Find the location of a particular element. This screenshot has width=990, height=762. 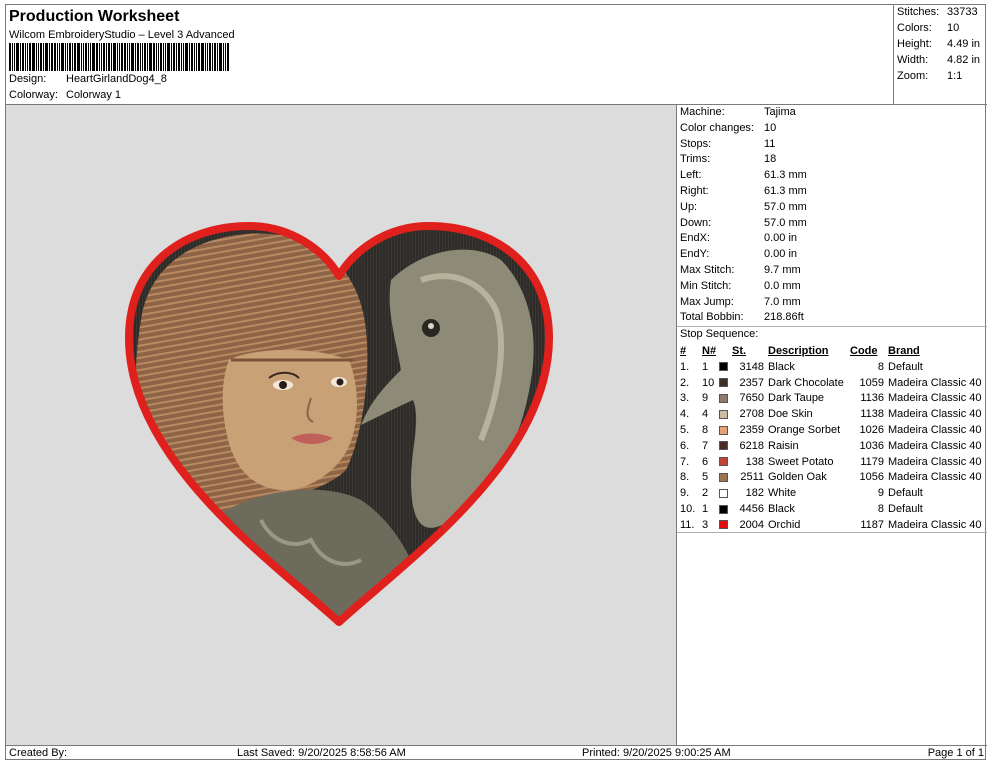

info-row: EndX: 0.00 in is located at coordinates (738, 238).